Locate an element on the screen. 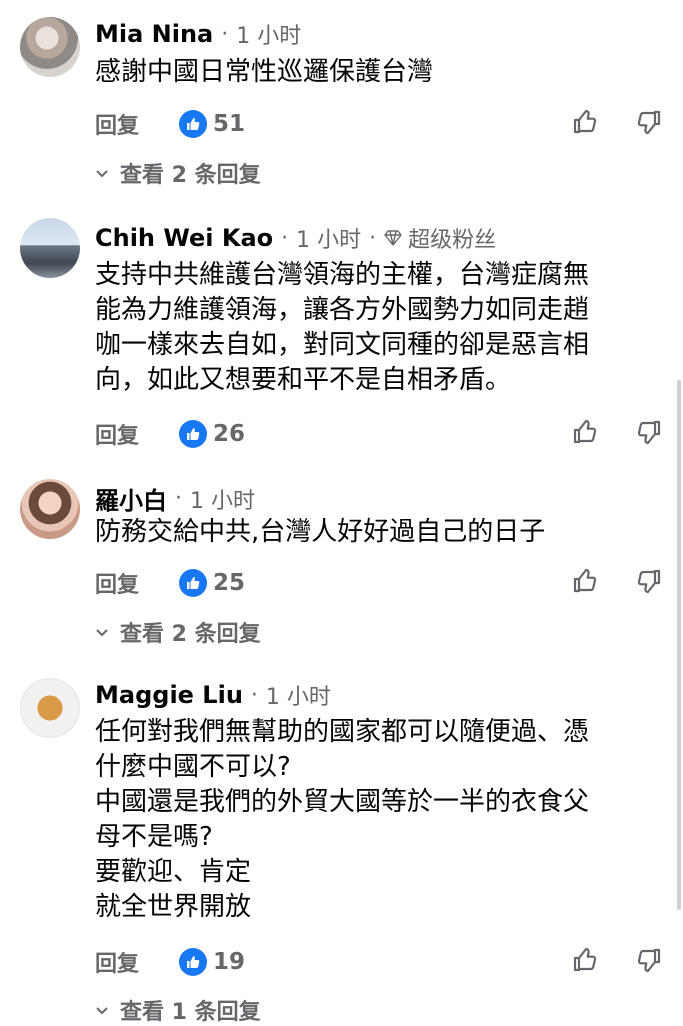 The height and width of the screenshot is (1026, 683). comment-meta: Mia Nina · 1 小时 is located at coordinates (198, 34).